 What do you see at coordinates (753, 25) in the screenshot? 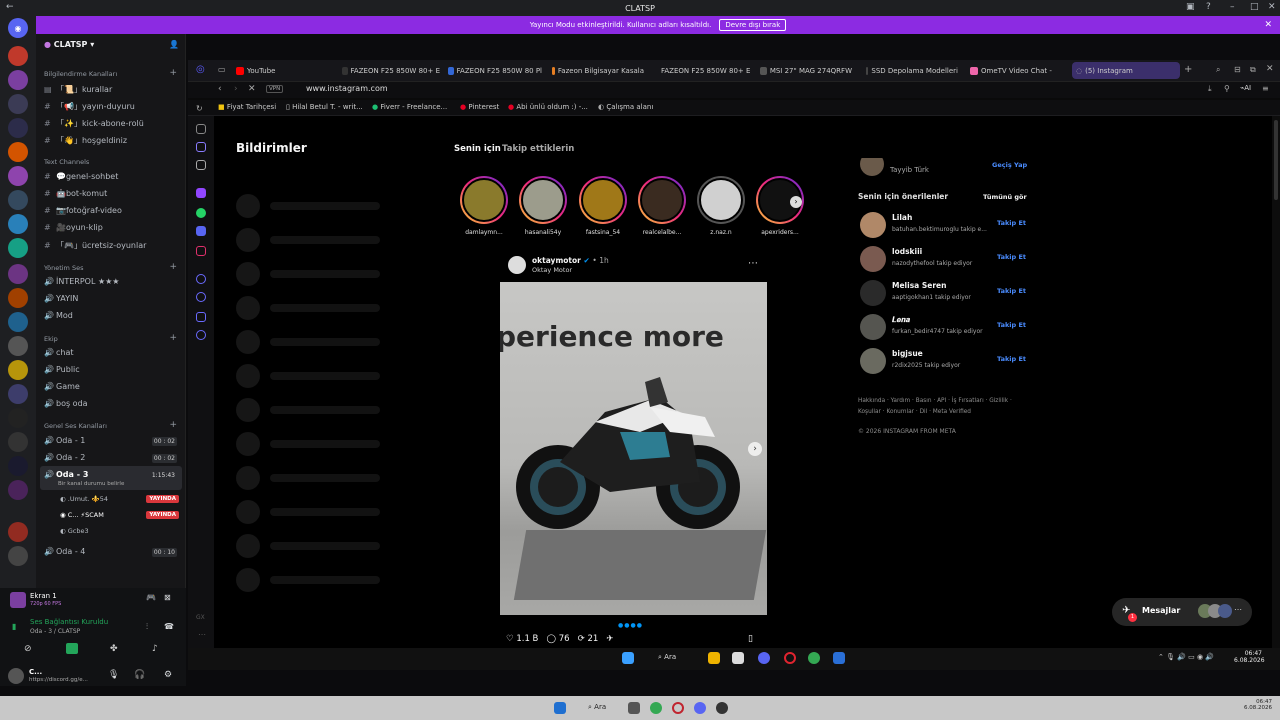
I see `disable-streamer-button: Devre dışı bırak` at bounding box center [753, 25].